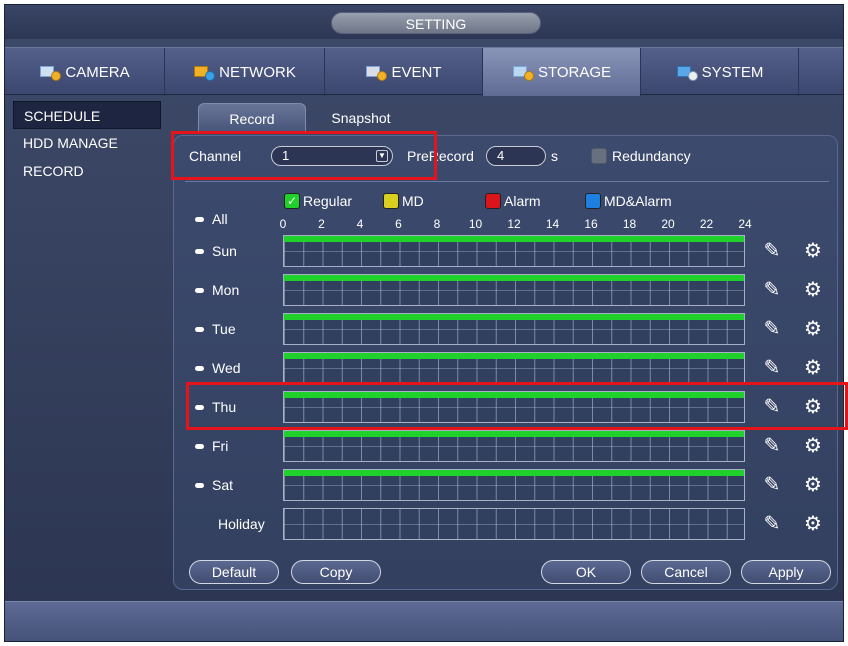 This screenshot has width=848, height=646. Describe the element at coordinates (234, 572) in the screenshot. I see `default-button: Default` at that location.